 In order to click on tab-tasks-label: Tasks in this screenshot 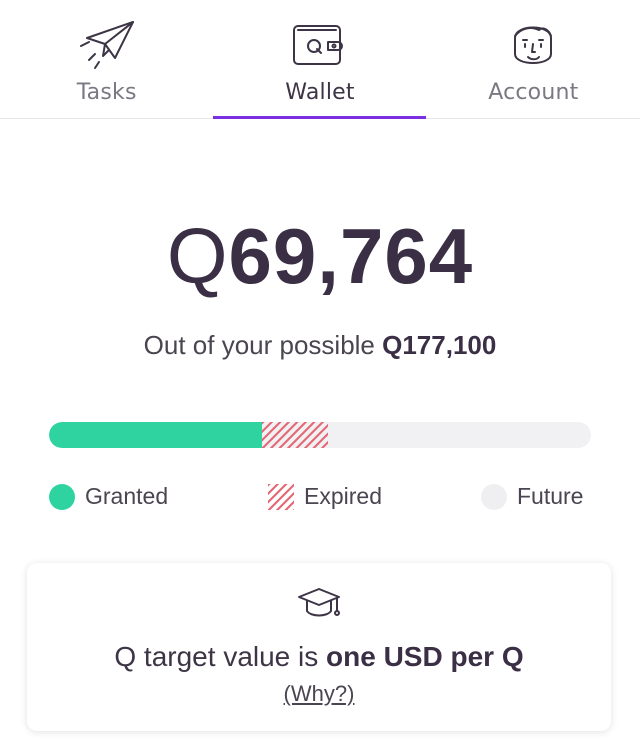, I will do `click(106, 92)`.